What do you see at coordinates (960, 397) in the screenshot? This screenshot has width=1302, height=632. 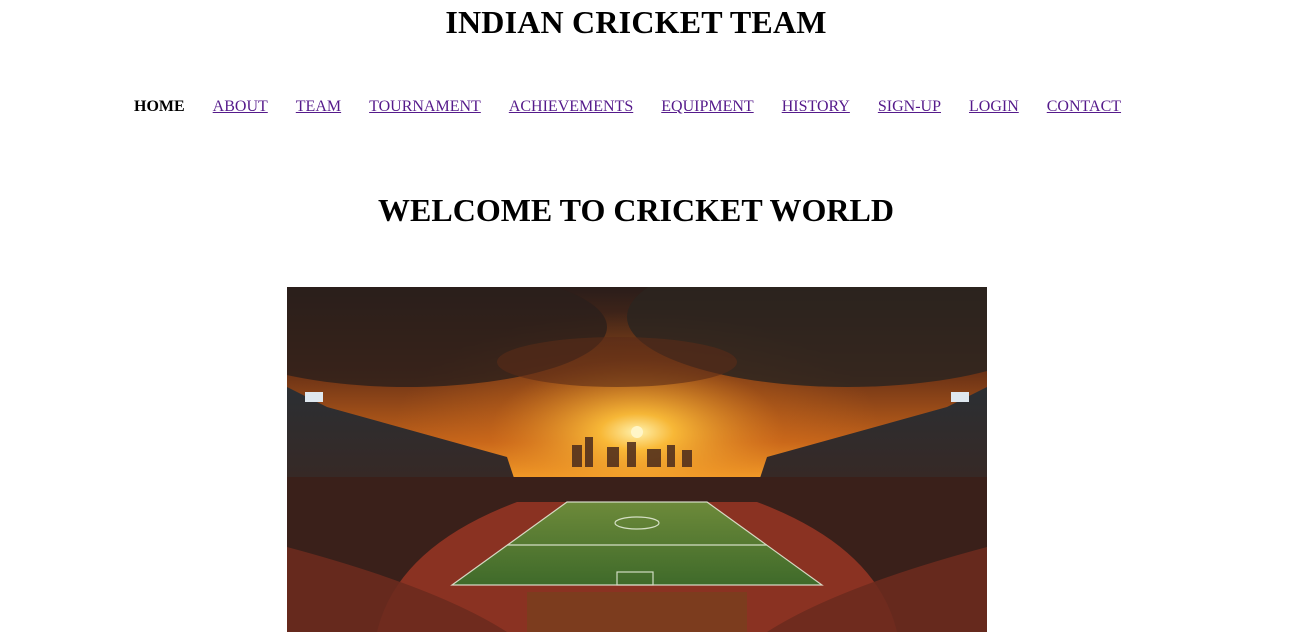 I see `floodlight-right` at bounding box center [960, 397].